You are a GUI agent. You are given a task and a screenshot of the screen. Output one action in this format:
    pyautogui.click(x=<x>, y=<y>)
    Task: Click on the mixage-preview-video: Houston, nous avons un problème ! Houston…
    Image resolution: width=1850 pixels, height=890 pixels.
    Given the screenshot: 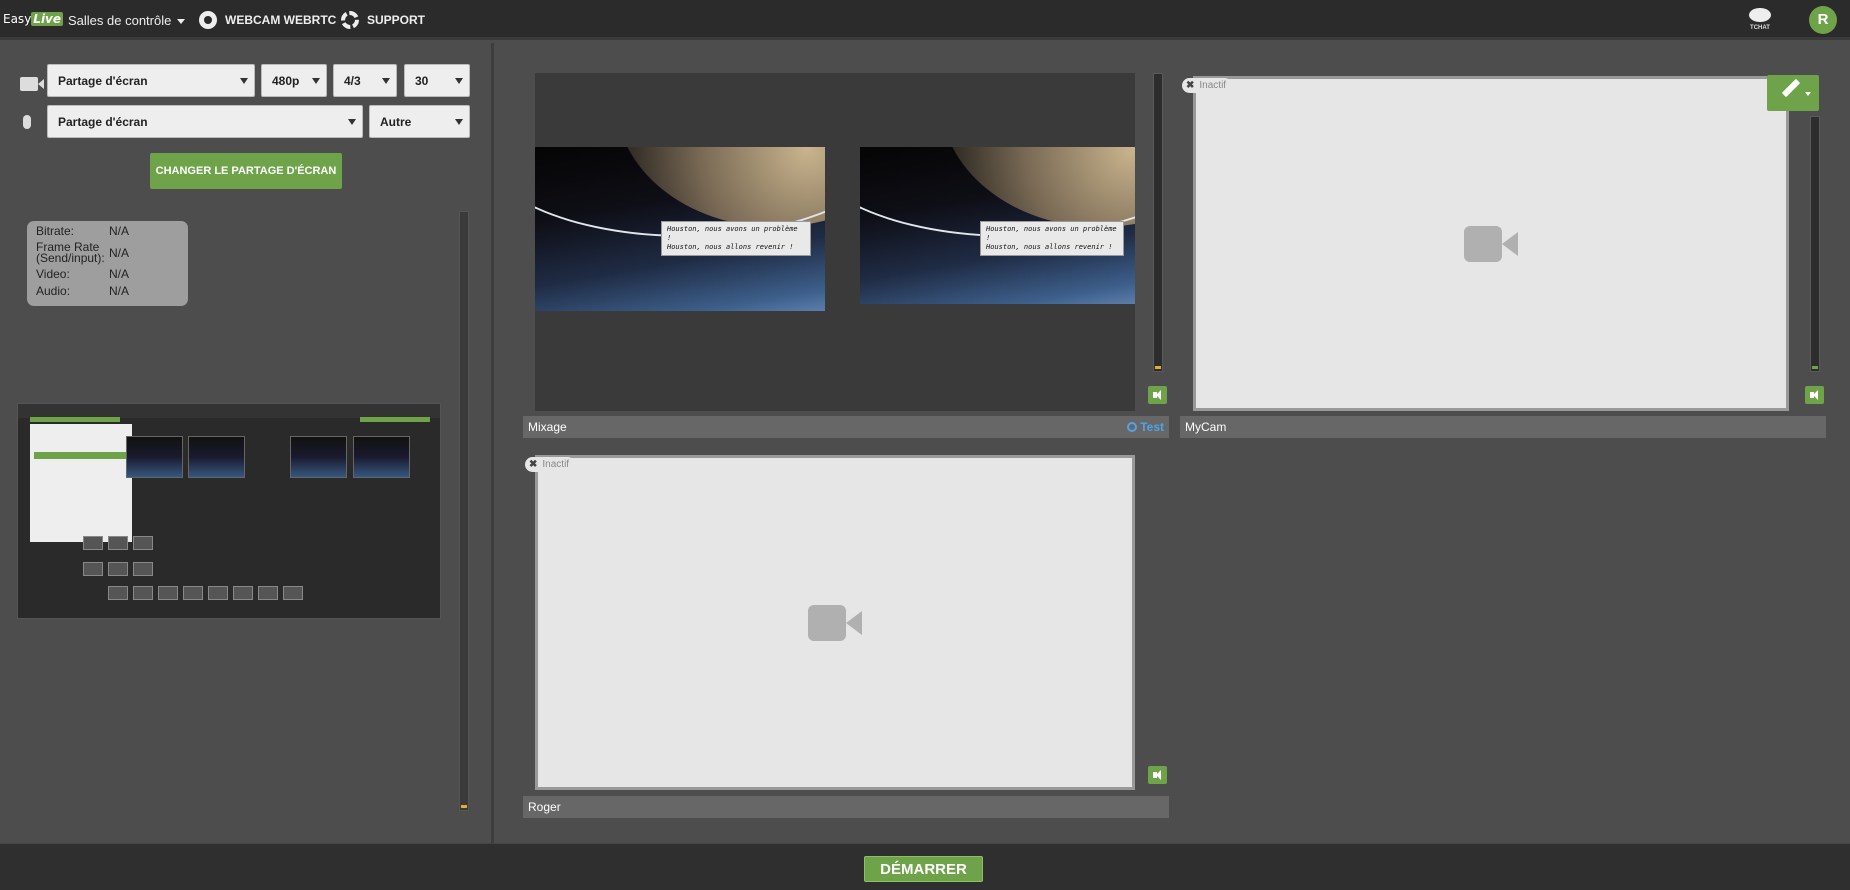 What is the action you would take?
    pyautogui.click(x=997, y=225)
    